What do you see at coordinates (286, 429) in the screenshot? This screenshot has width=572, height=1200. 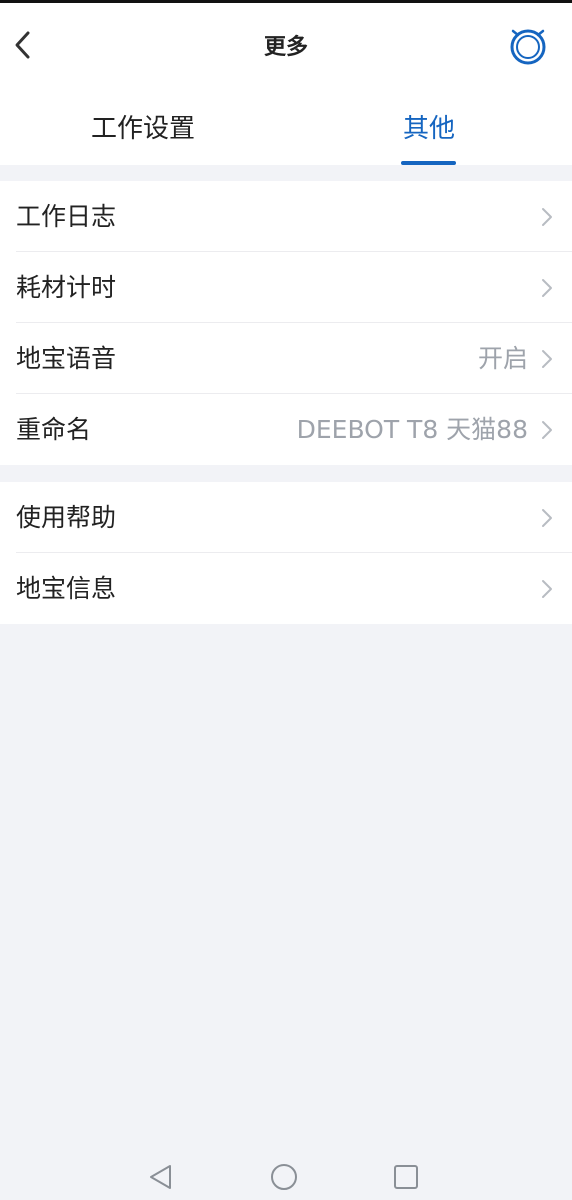 I see `list-item-rename: 重命名 DEEBOT T8 天猫88` at bounding box center [286, 429].